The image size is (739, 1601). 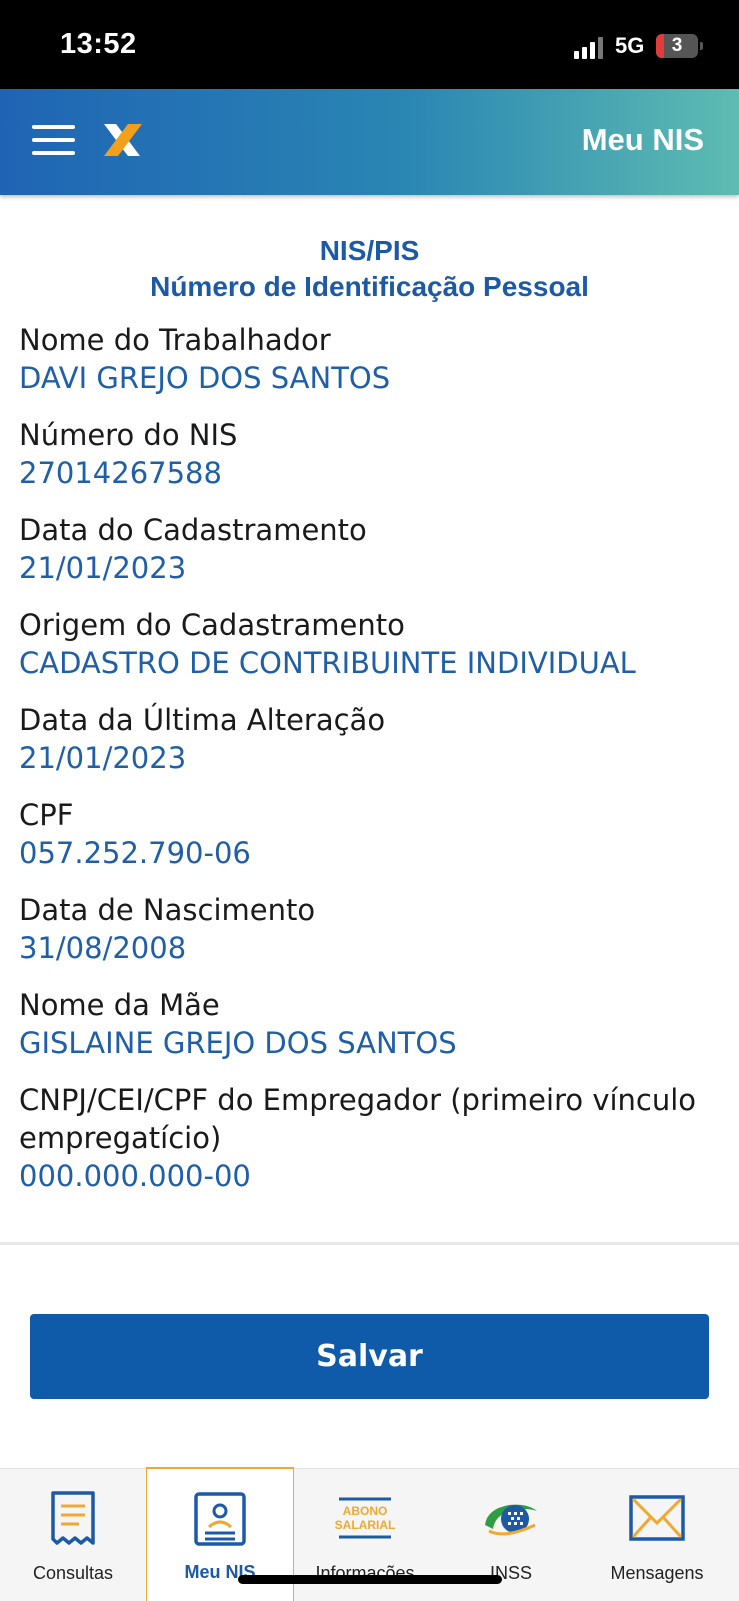 I want to click on field-value: 057.252.790-06, so click(x=135, y=853).